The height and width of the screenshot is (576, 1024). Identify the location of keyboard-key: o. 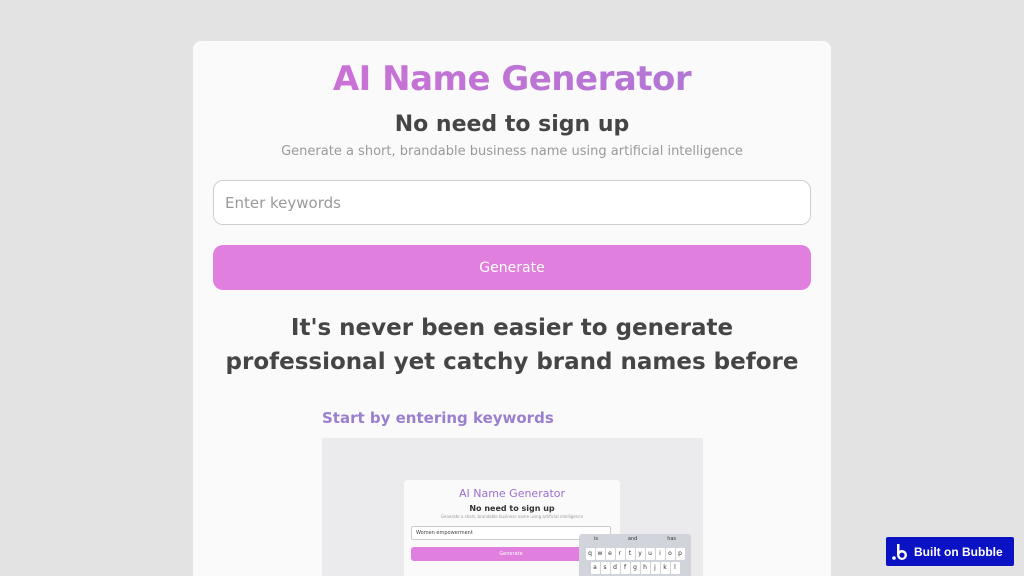
(670, 554).